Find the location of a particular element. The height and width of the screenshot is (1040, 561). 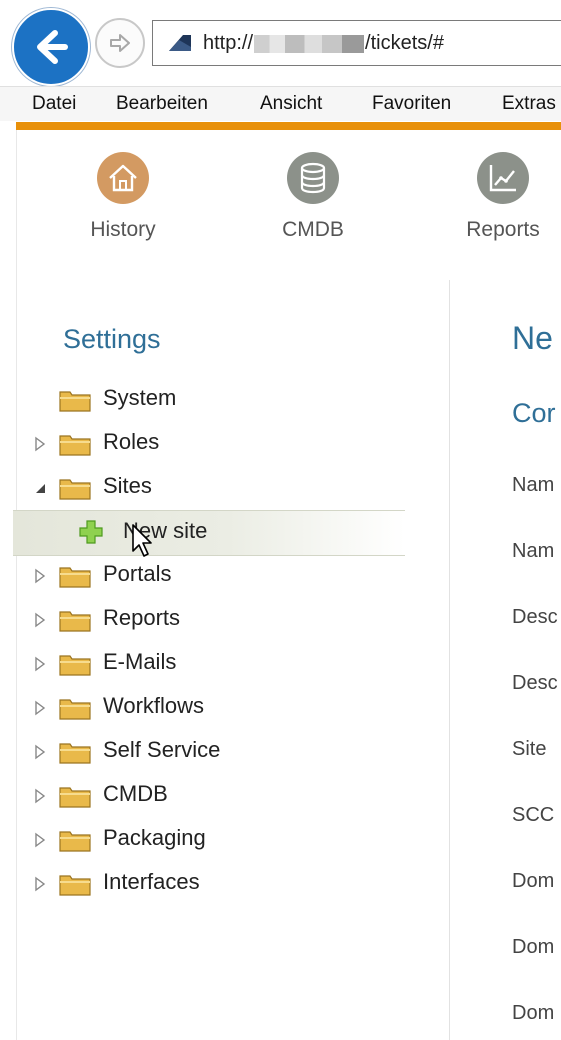

redacted-host is located at coordinates (309, 43).